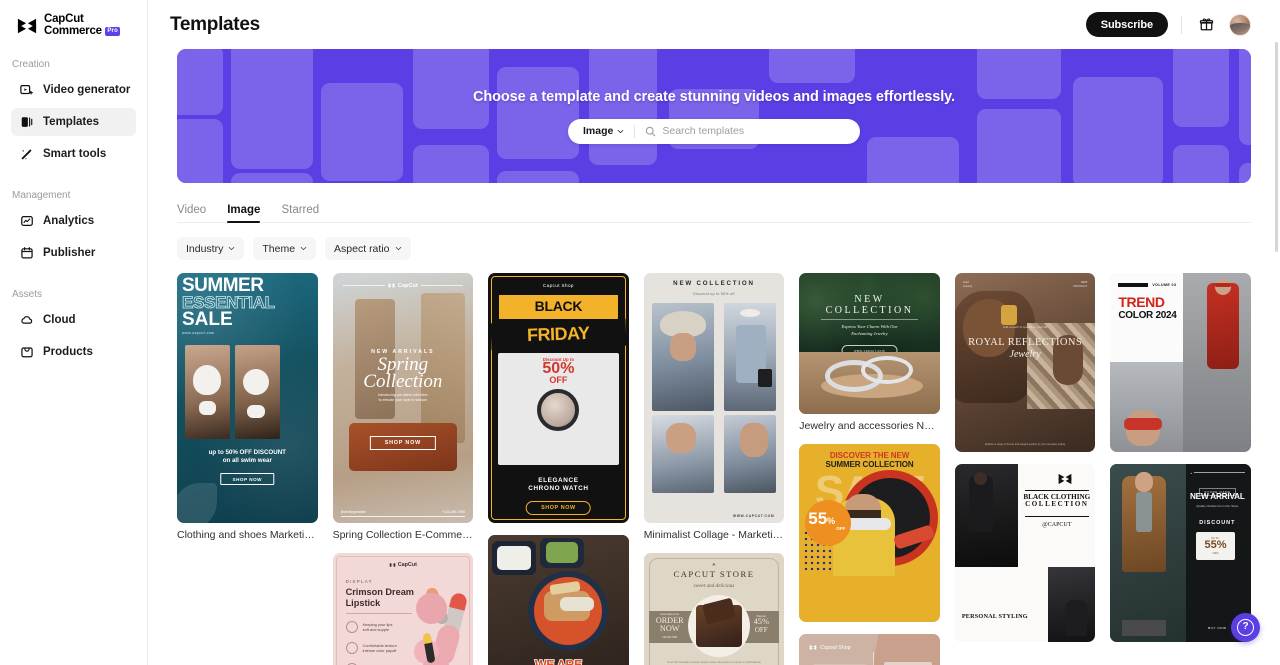 This screenshot has height=665, width=1280. Describe the element at coordinates (73, 30) in the screenshot. I see `brand-line-2: Commerce` at that location.